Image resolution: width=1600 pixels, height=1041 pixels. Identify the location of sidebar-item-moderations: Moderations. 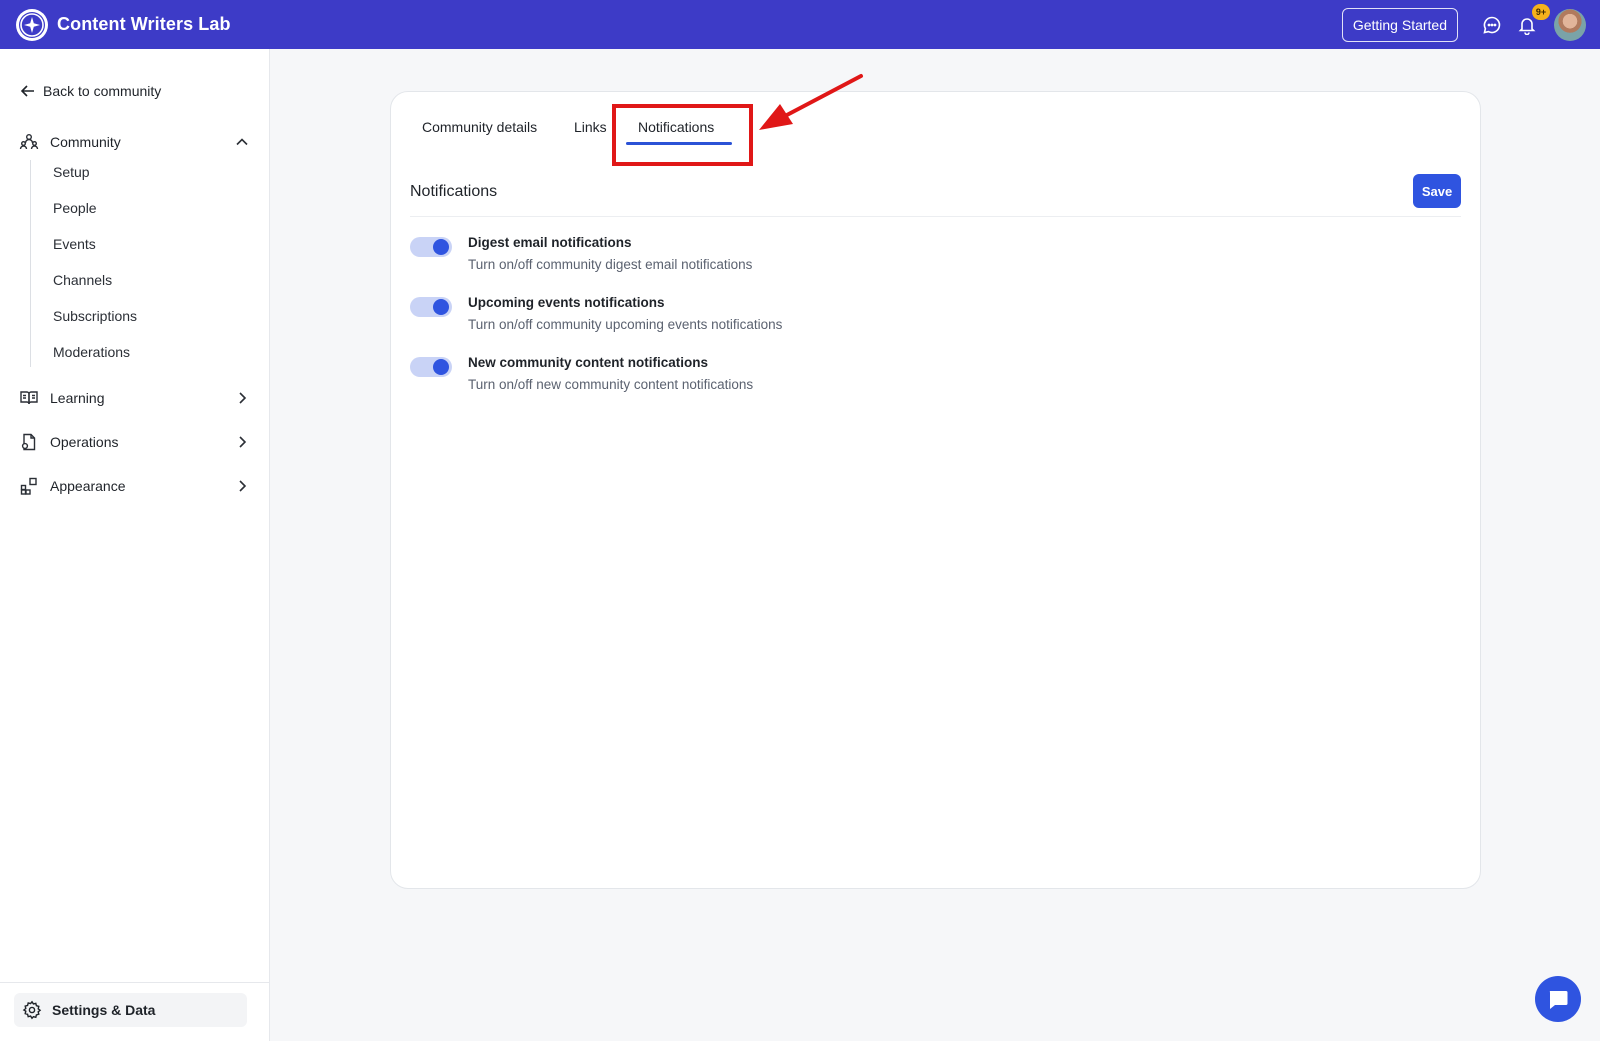
(91, 352).